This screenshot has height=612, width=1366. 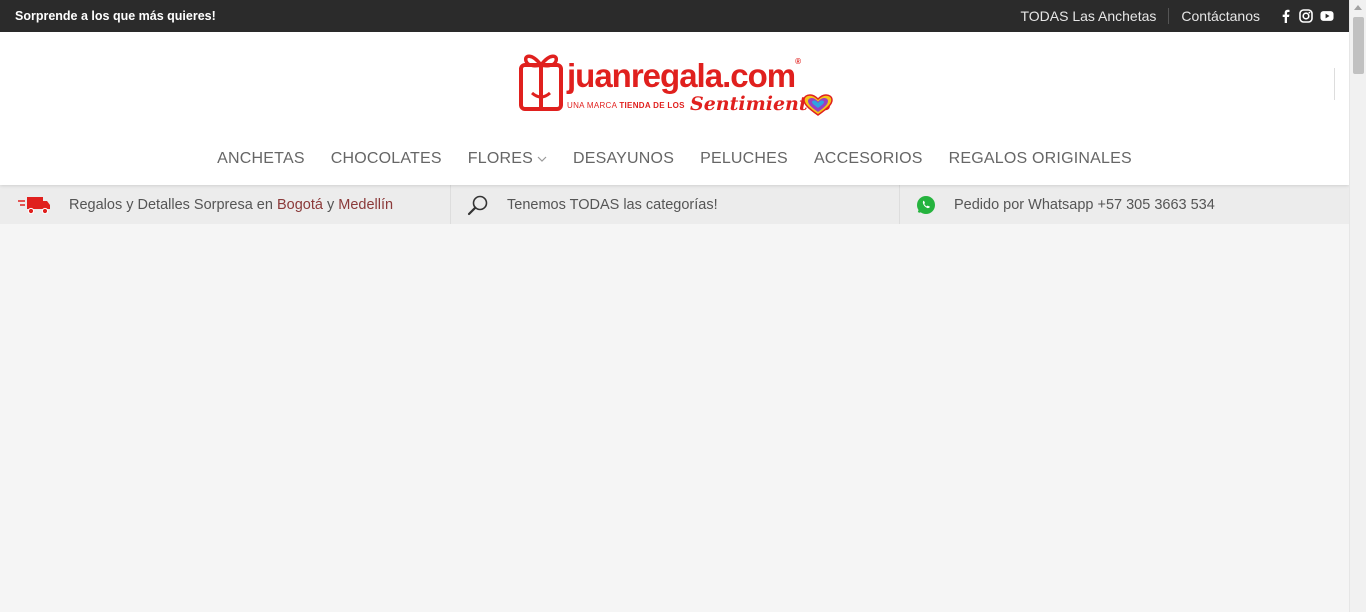 What do you see at coordinates (818, 105) in the screenshot?
I see `rainbow-heart-icon` at bounding box center [818, 105].